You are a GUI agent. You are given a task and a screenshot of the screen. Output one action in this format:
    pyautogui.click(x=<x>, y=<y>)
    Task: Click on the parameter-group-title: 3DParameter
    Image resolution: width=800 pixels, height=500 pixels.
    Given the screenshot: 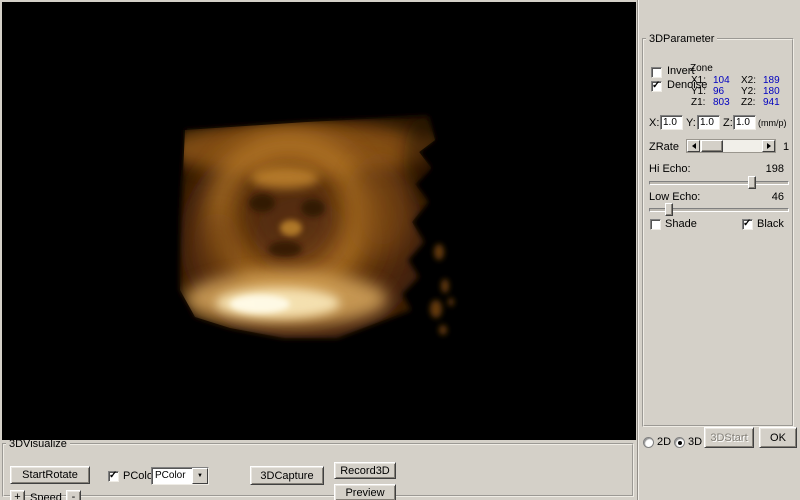 What is the action you would take?
    pyautogui.click(x=682, y=39)
    